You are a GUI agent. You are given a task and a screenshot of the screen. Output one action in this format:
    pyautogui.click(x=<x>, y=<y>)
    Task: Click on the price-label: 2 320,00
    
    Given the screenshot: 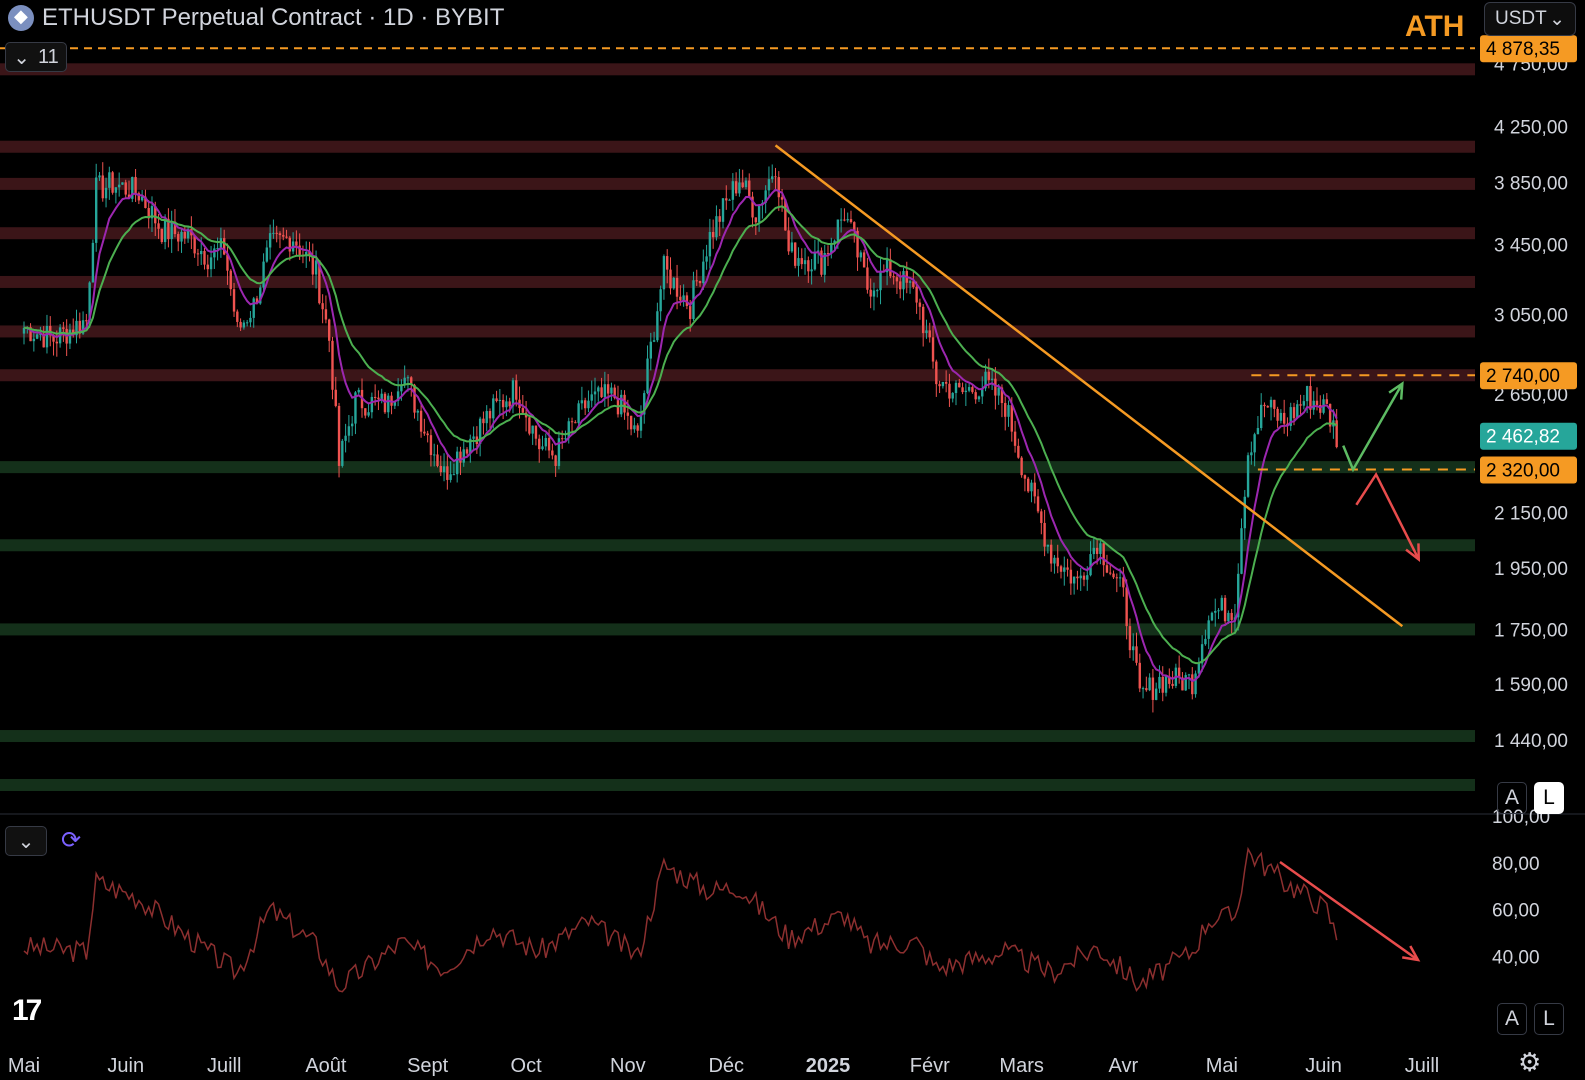 What is the action you would take?
    pyautogui.click(x=1523, y=471)
    